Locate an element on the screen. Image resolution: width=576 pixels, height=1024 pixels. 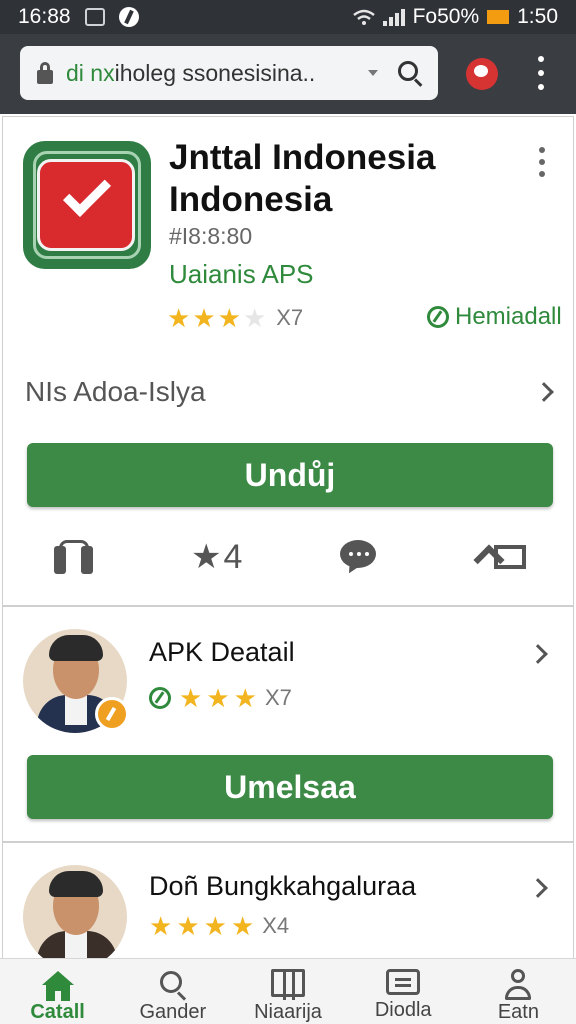
action-comment is located at coordinates (359, 557).